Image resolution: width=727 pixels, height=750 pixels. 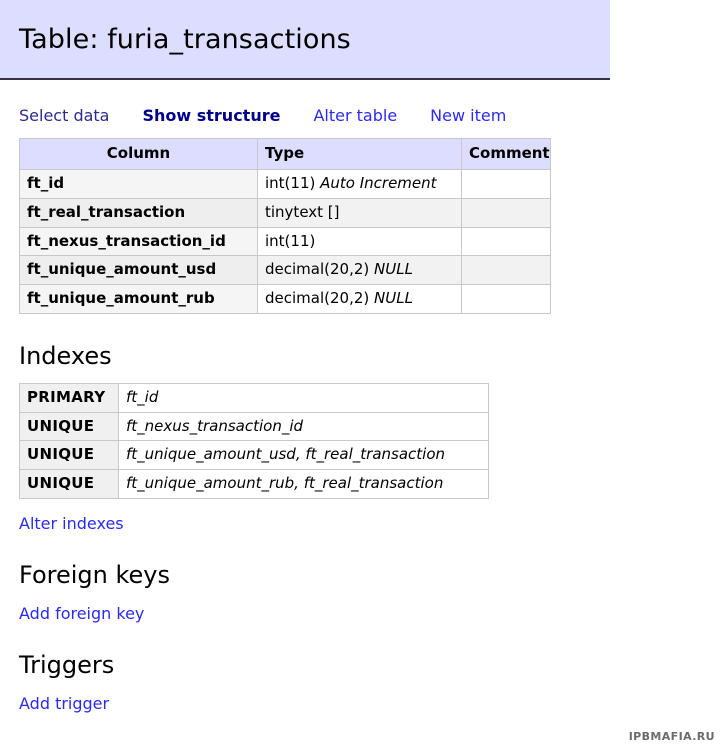 I want to click on structure-column-type: int(11) Auto Increment, so click(x=359, y=184).